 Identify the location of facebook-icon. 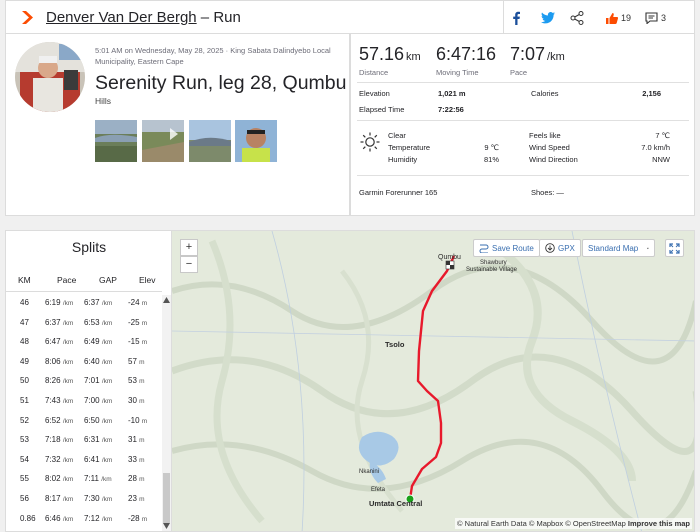
(516, 18).